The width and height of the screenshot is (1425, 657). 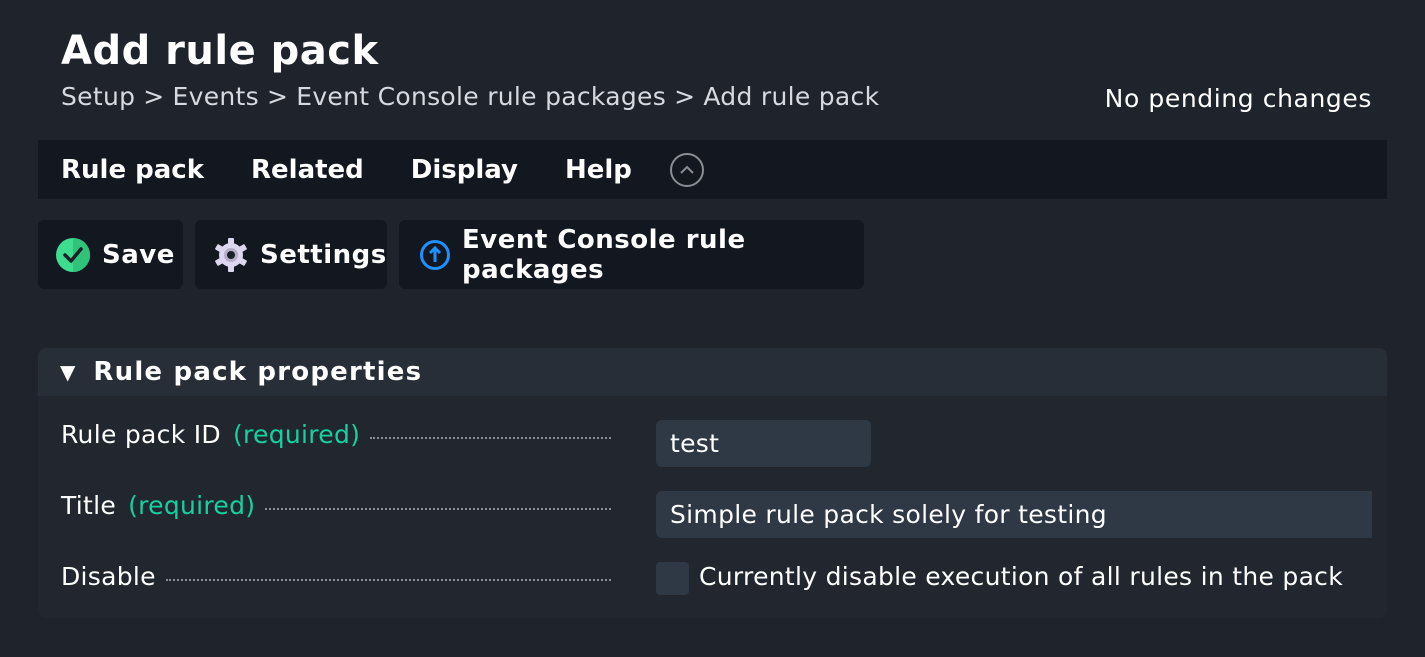 I want to click on rule-pack-id-input, so click(x=763, y=443).